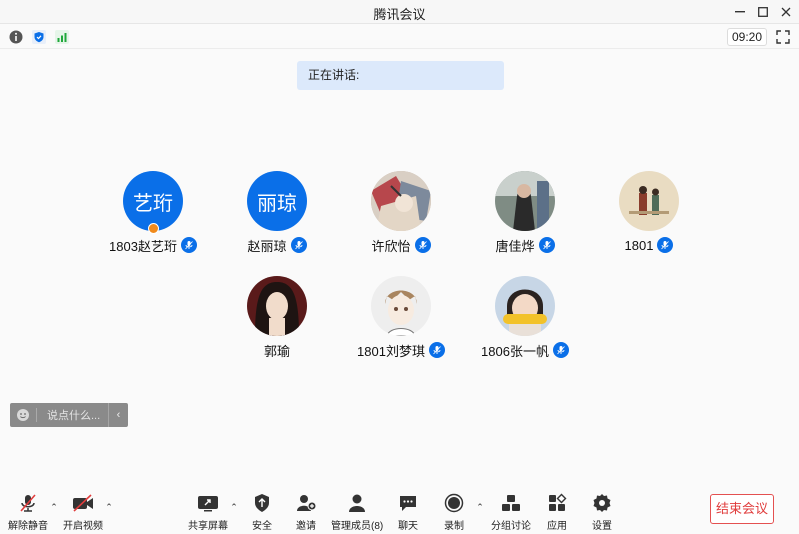 The image size is (799, 534). What do you see at coordinates (602, 526) in the screenshot?
I see `settings-label: 设置` at bounding box center [602, 526].